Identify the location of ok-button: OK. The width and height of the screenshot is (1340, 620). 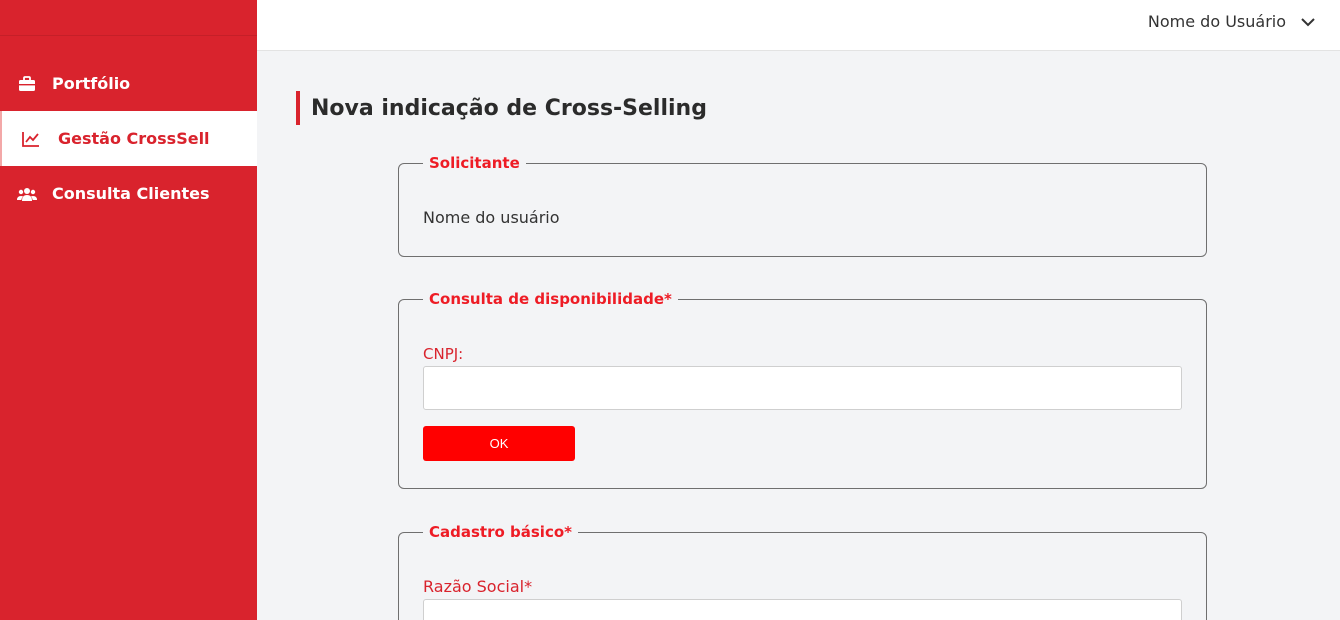
(499, 443).